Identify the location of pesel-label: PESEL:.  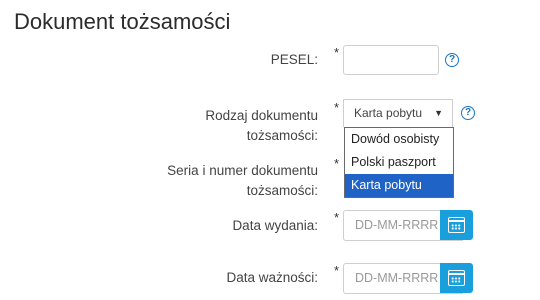
(294, 59).